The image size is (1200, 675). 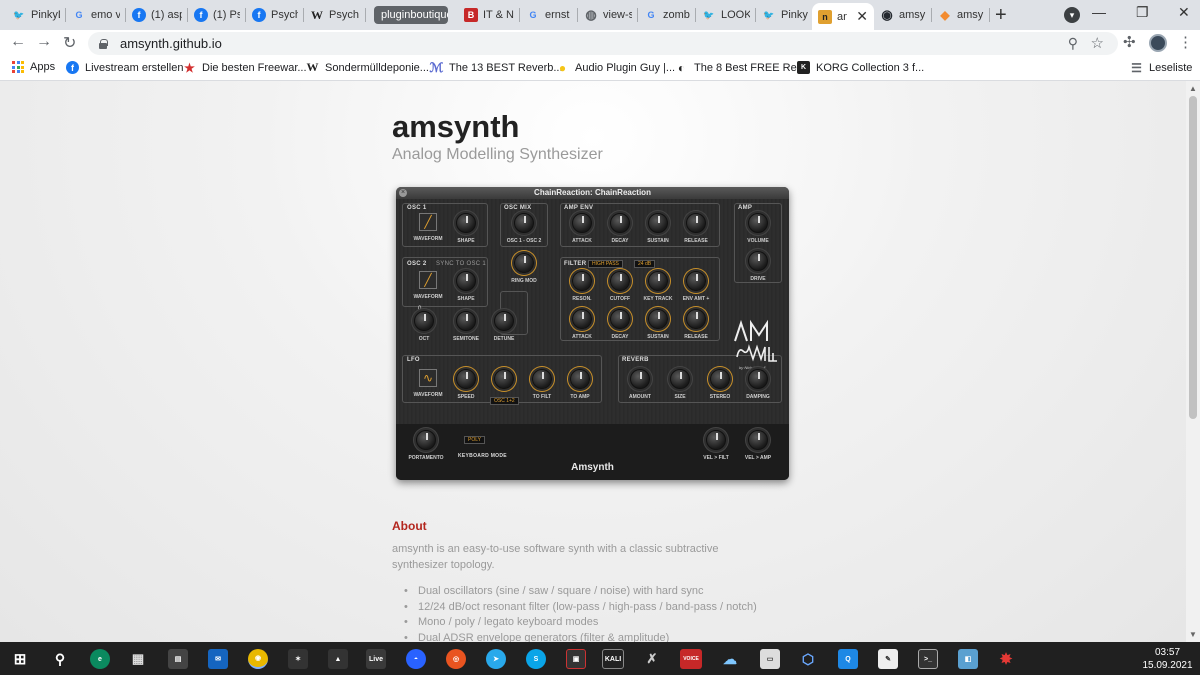 I want to click on tab-amsynth-active: n an ✕, so click(x=843, y=16).